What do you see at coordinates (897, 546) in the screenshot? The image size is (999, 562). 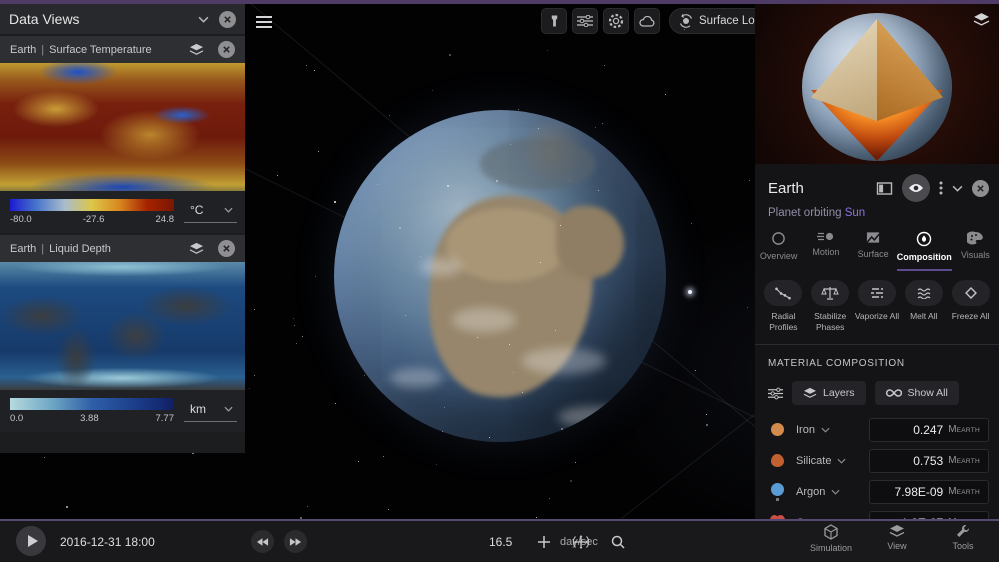 I see `tool-label: View` at bounding box center [897, 546].